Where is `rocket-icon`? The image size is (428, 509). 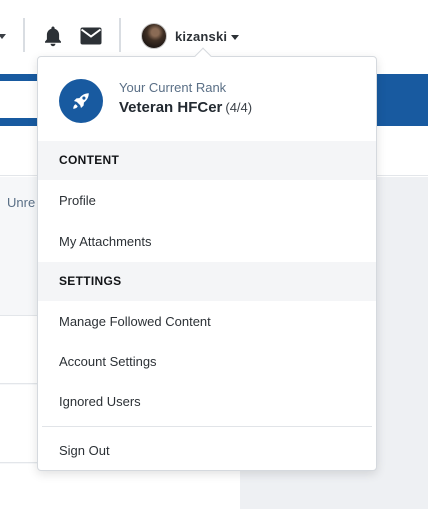 rocket-icon is located at coordinates (81, 101).